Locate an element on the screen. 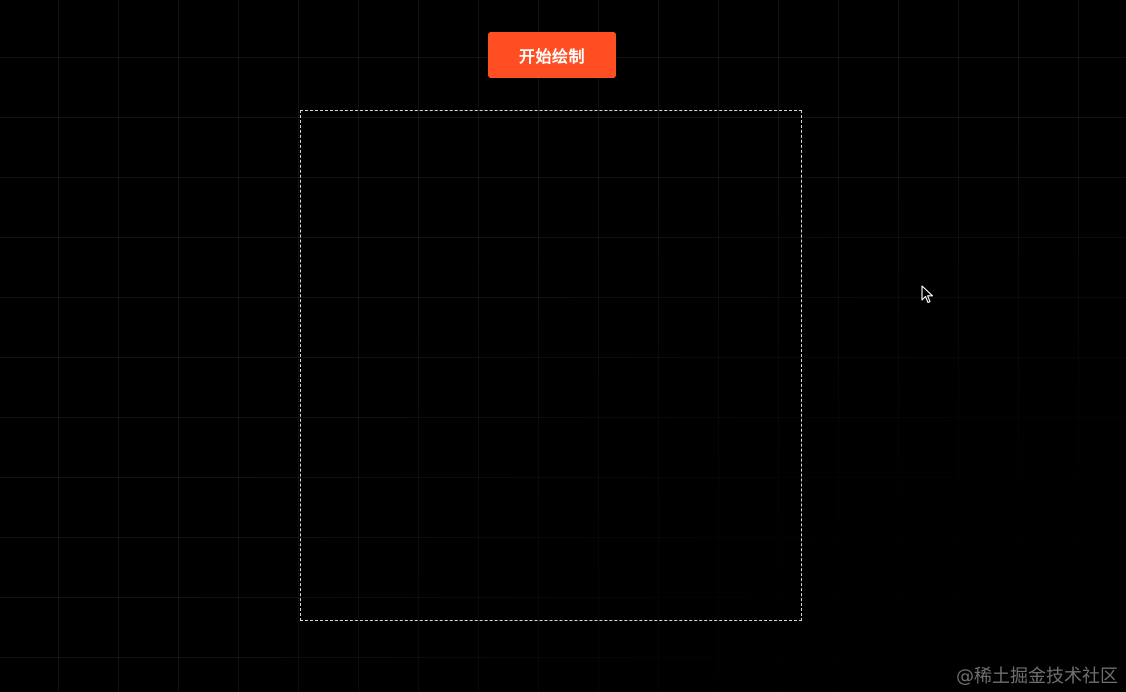 This screenshot has height=692, width=1126. start-drawing-button: 开始绘制 is located at coordinates (552, 55).